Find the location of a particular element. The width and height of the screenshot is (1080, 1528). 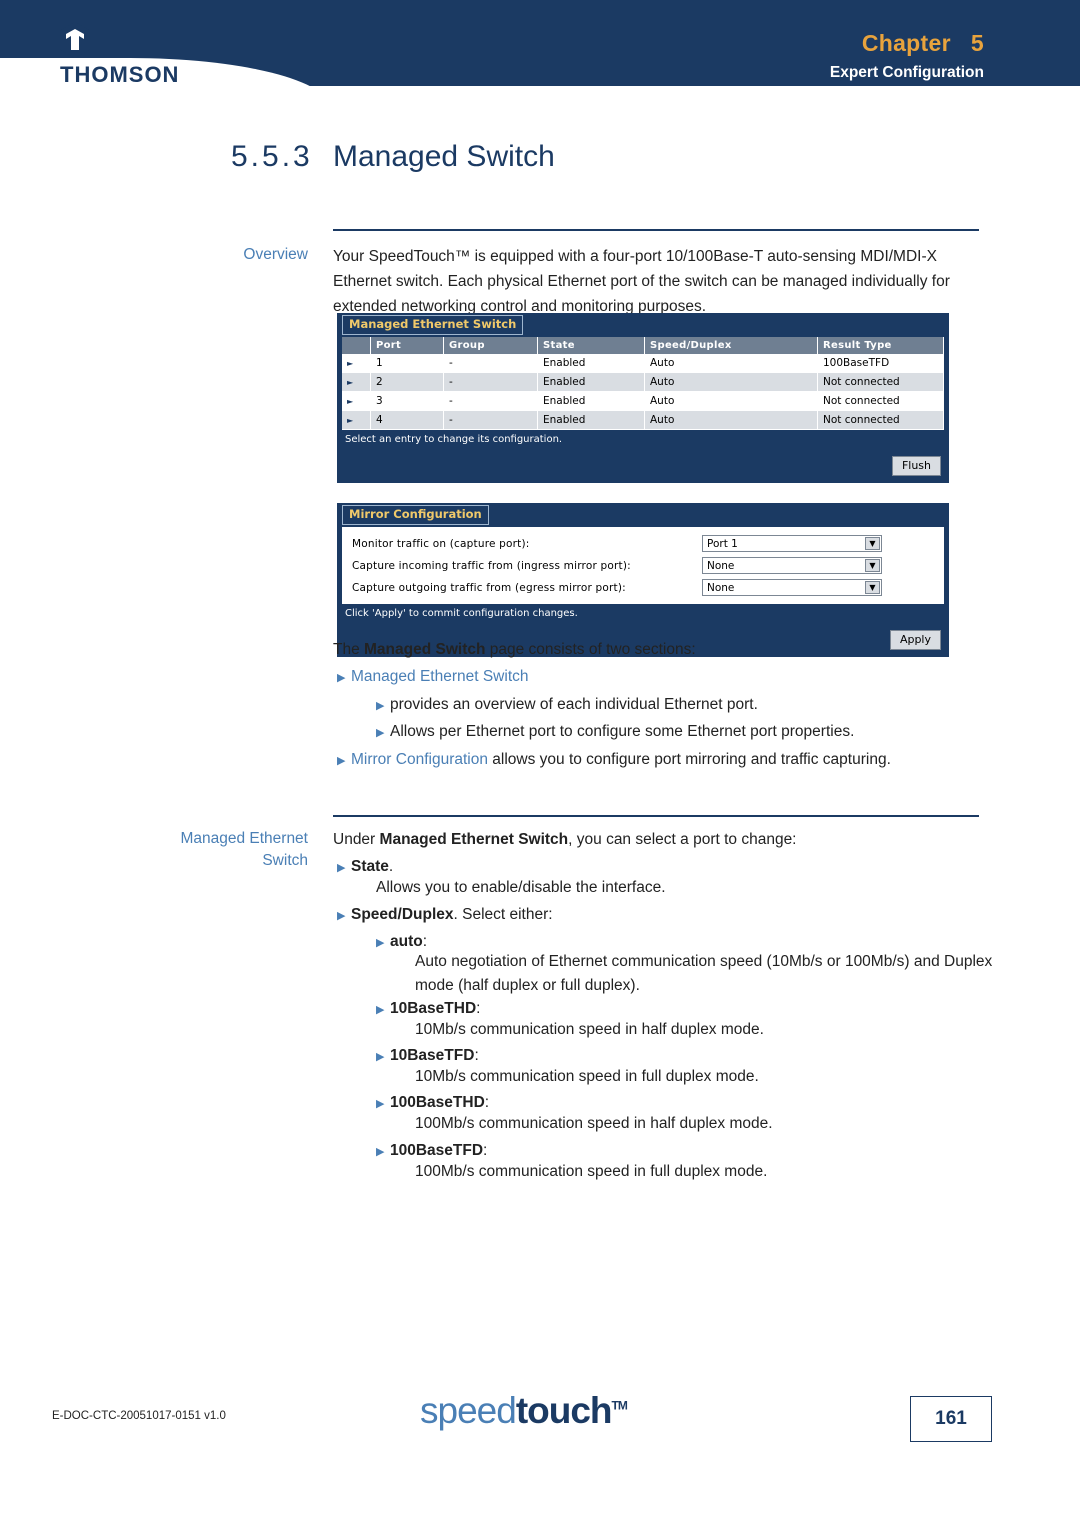

page-header: THOMSON Chapter 5 Expert Configuration is located at coordinates (540, 59).